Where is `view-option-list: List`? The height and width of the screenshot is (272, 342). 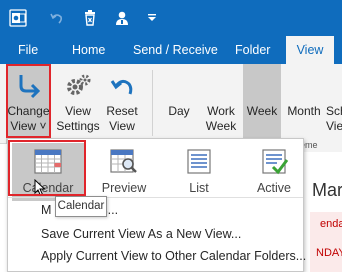 view-option-list: List is located at coordinates (199, 172).